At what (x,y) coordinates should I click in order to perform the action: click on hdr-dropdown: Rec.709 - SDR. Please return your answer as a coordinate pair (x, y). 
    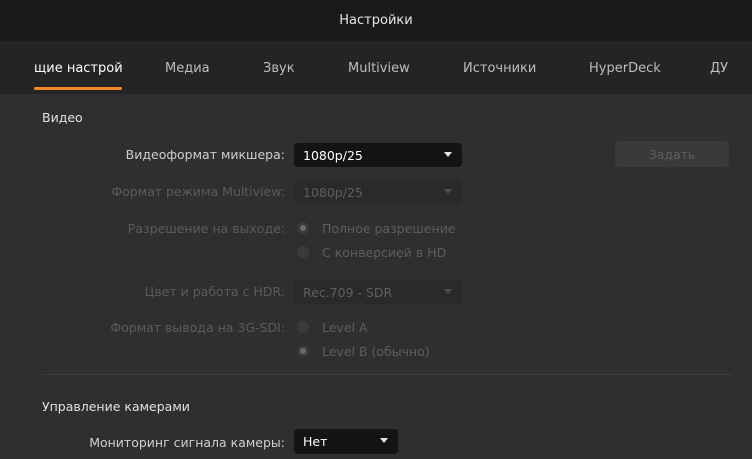
    Looking at the image, I should click on (378, 292).